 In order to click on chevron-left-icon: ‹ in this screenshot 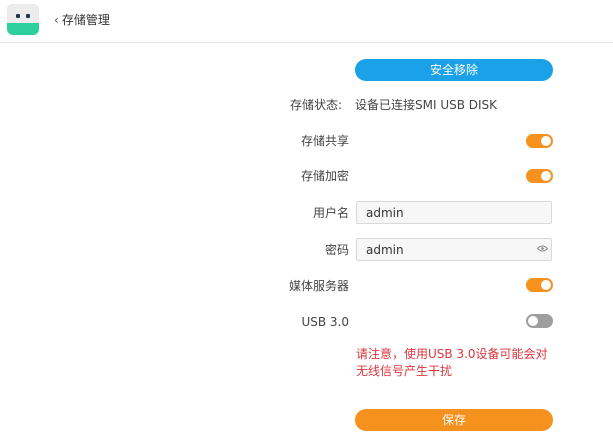, I will do `click(56, 20)`.